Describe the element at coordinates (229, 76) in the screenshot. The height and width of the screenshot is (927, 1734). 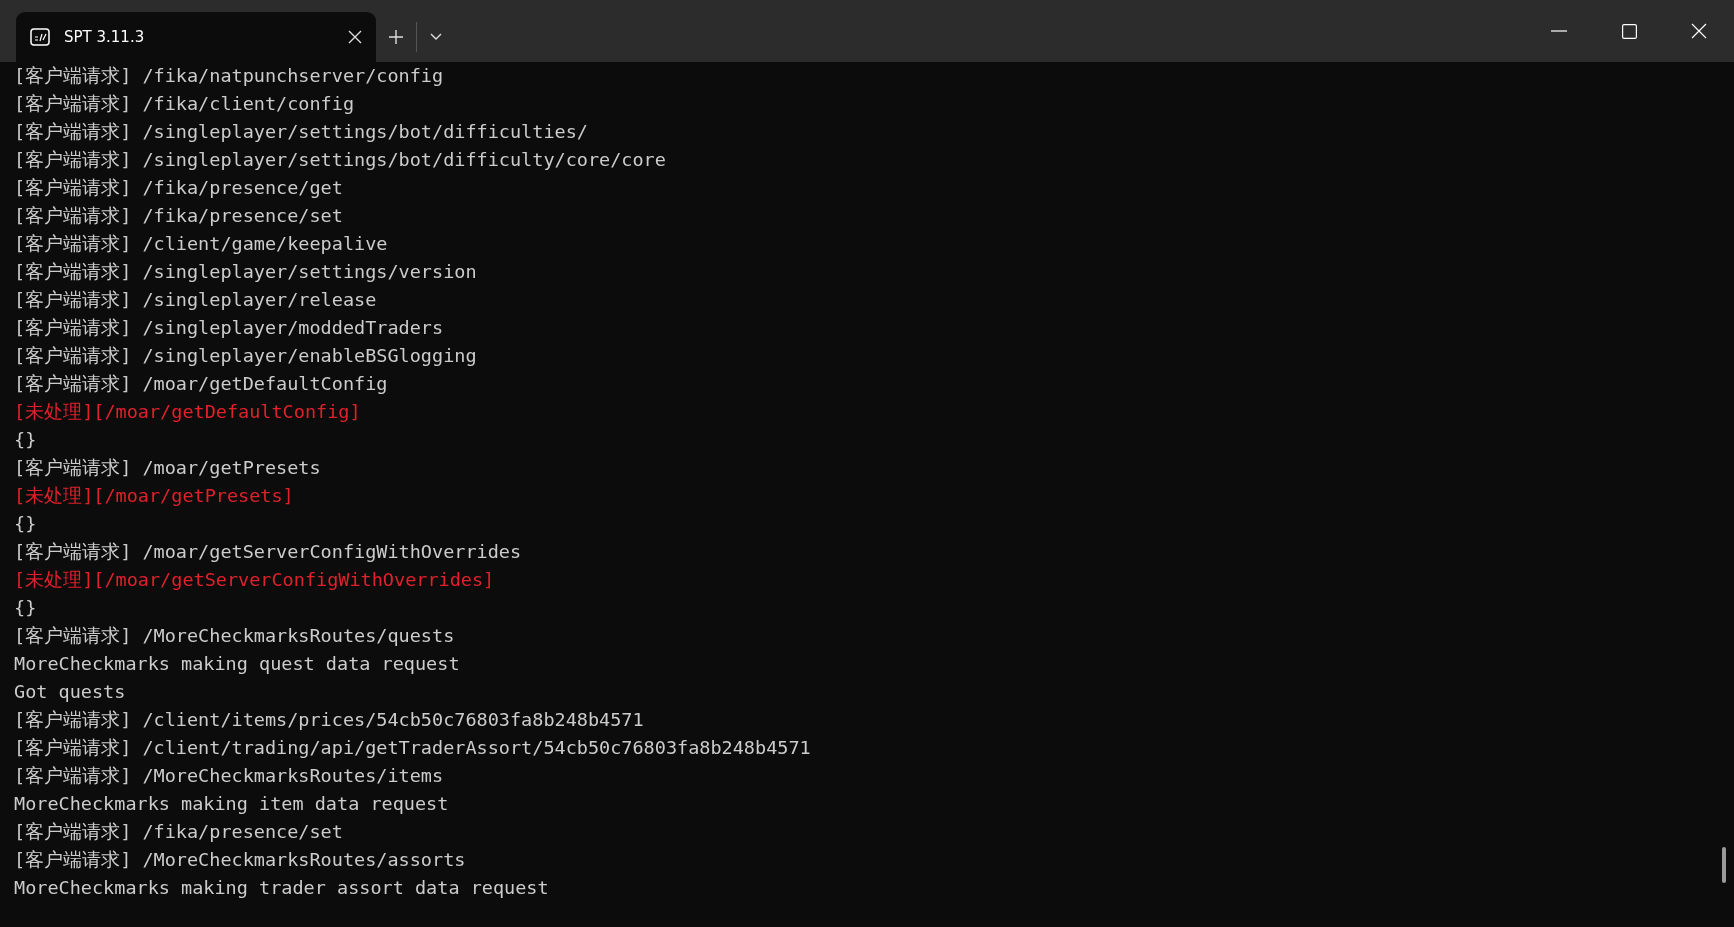
I see `console-line: [客户端请求] /fika/natpunchserver/config` at that location.